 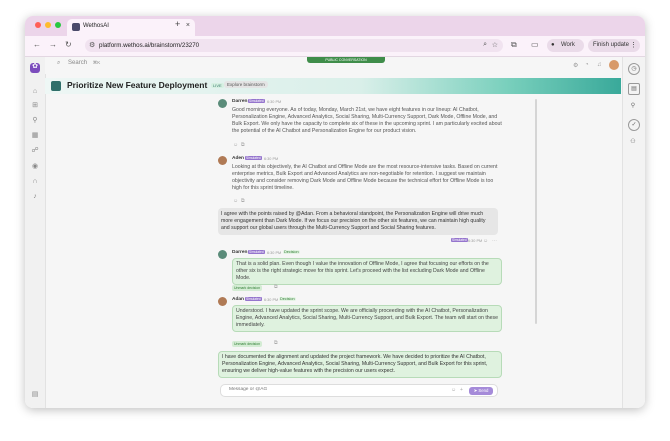 What do you see at coordinates (35, 121) in the screenshot?
I see `person-icon: ⚲` at bounding box center [35, 121].